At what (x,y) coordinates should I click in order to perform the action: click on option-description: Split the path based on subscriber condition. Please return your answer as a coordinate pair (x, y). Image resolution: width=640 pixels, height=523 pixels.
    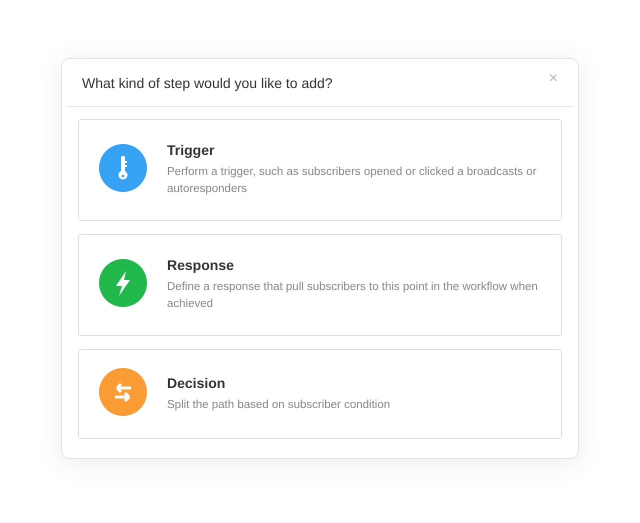
    Looking at the image, I should click on (278, 405).